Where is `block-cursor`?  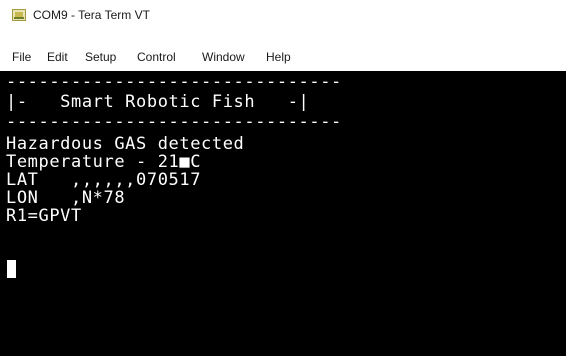 block-cursor is located at coordinates (11, 269).